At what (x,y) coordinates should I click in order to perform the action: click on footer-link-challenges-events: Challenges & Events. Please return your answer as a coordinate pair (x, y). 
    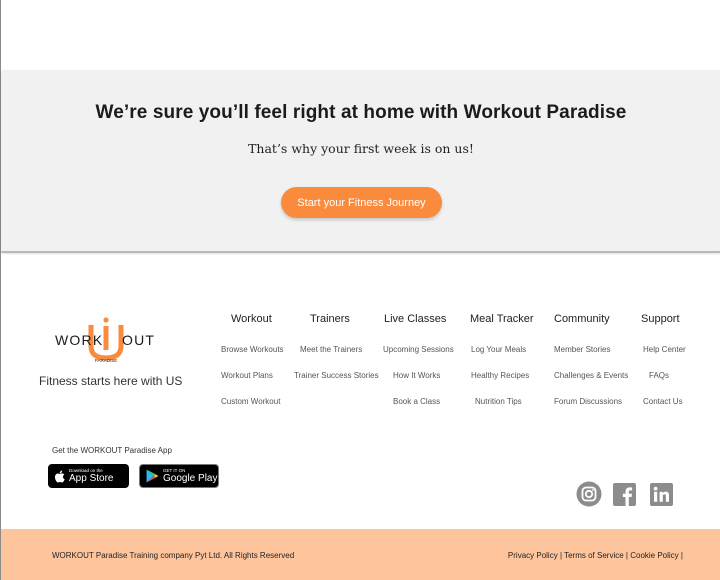
    Looking at the image, I should click on (591, 375).